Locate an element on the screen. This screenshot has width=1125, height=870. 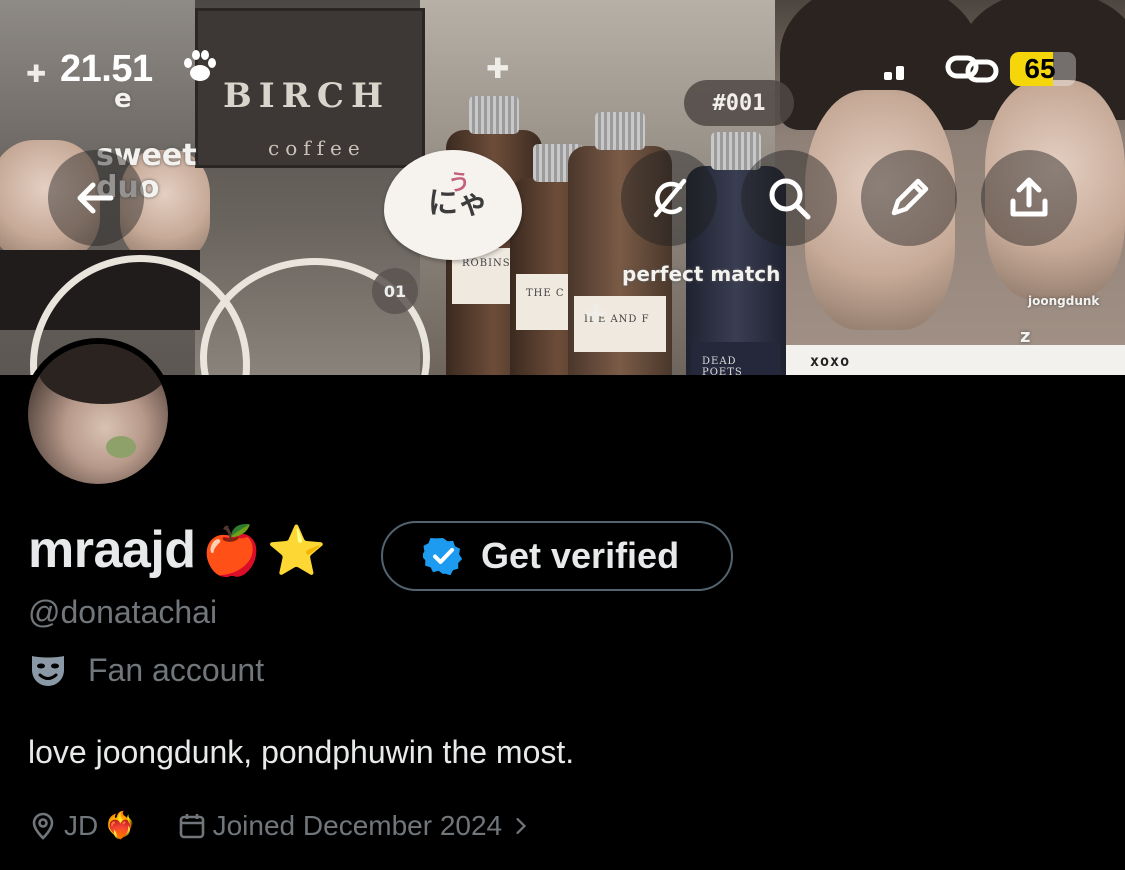
status-bar: 21.51 65 is located at coordinates (562, 70).